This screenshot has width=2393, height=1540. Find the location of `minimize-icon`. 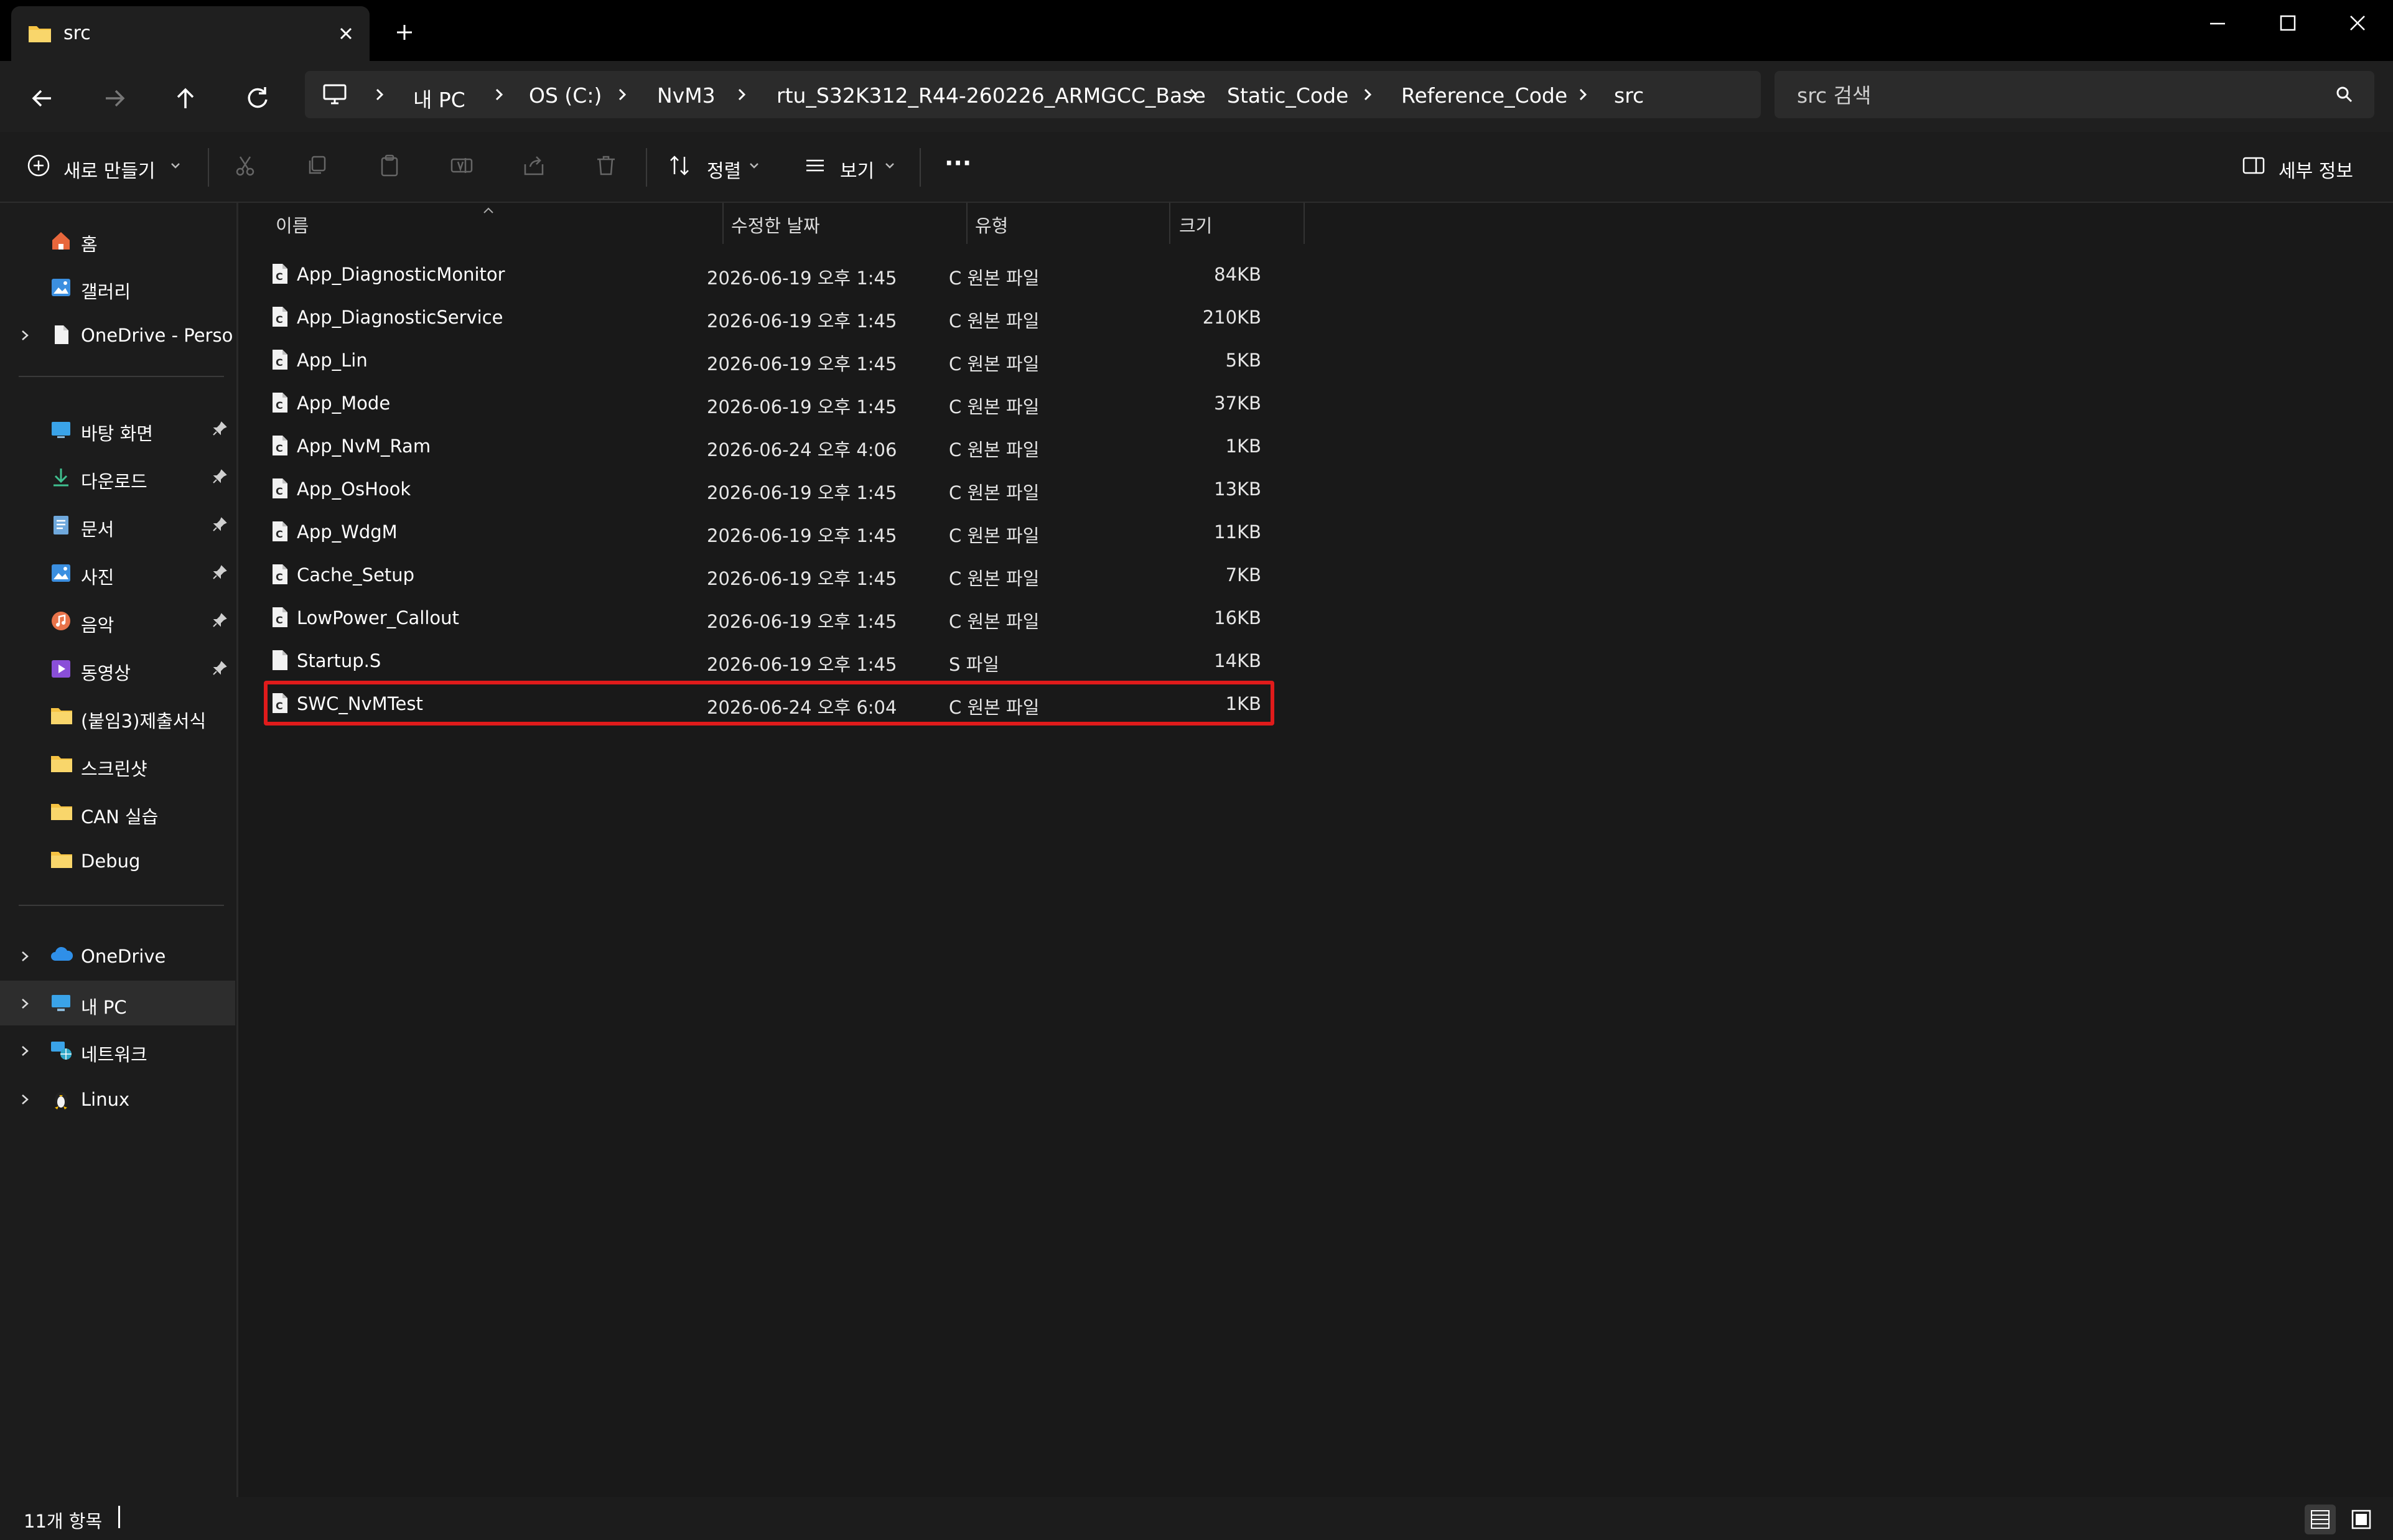

minimize-icon is located at coordinates (2217, 24).